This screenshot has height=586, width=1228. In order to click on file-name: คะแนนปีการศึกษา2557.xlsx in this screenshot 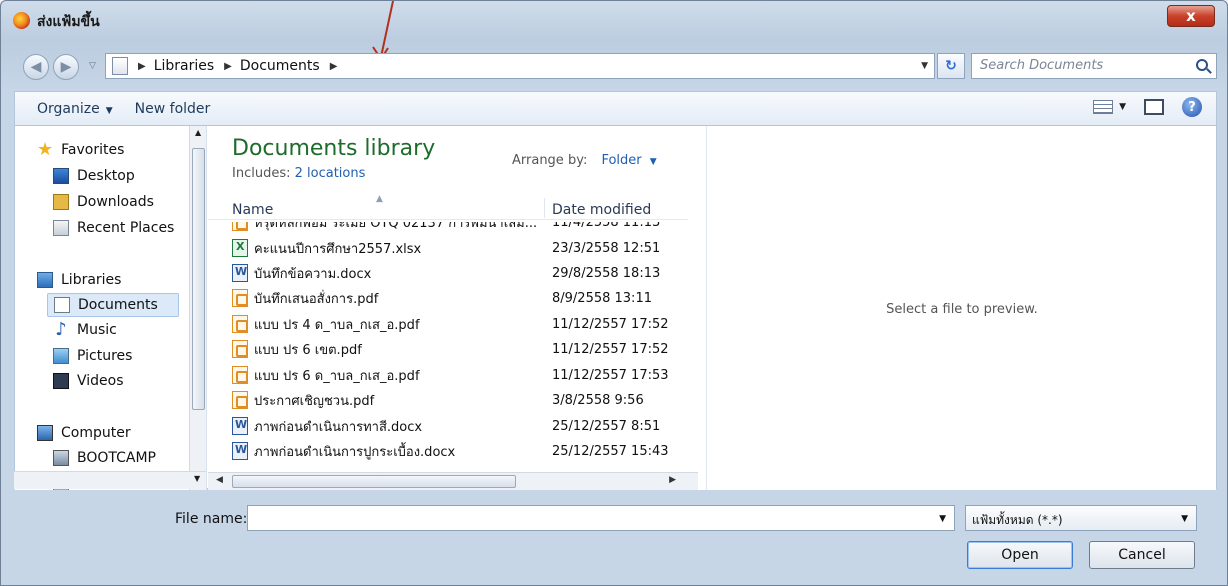, I will do `click(338, 249)`.